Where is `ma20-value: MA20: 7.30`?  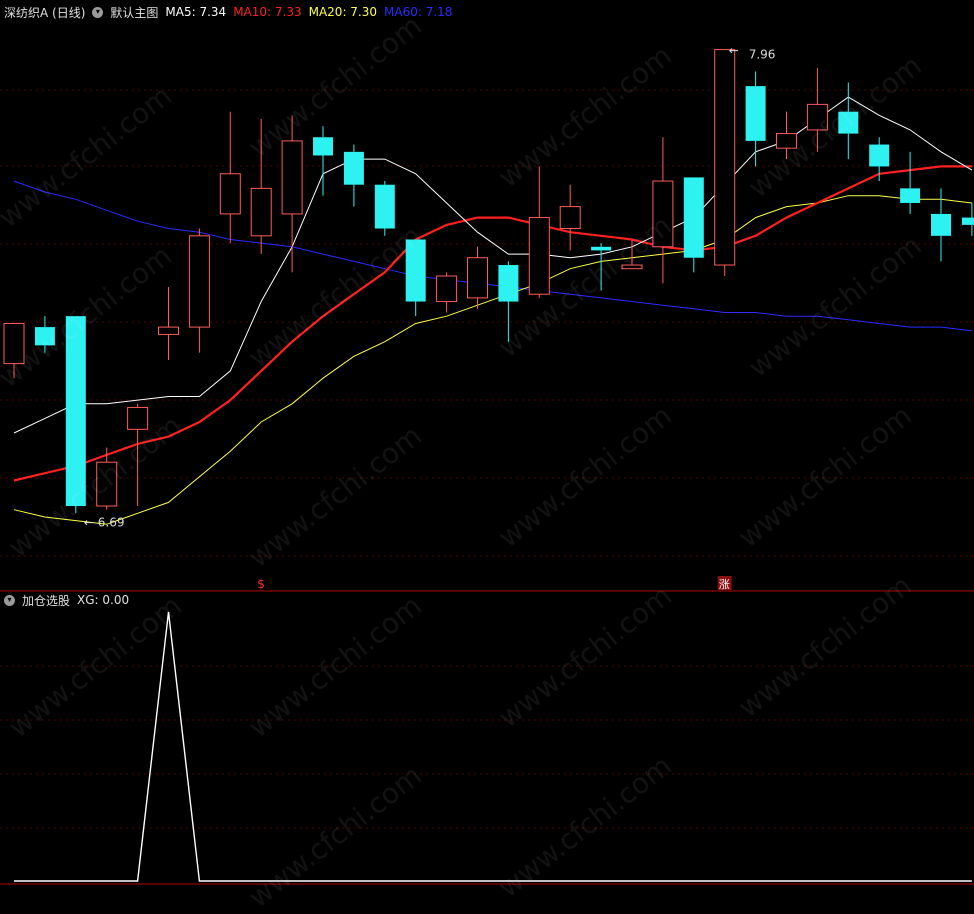 ma20-value: MA20: 7.30 is located at coordinates (343, 12).